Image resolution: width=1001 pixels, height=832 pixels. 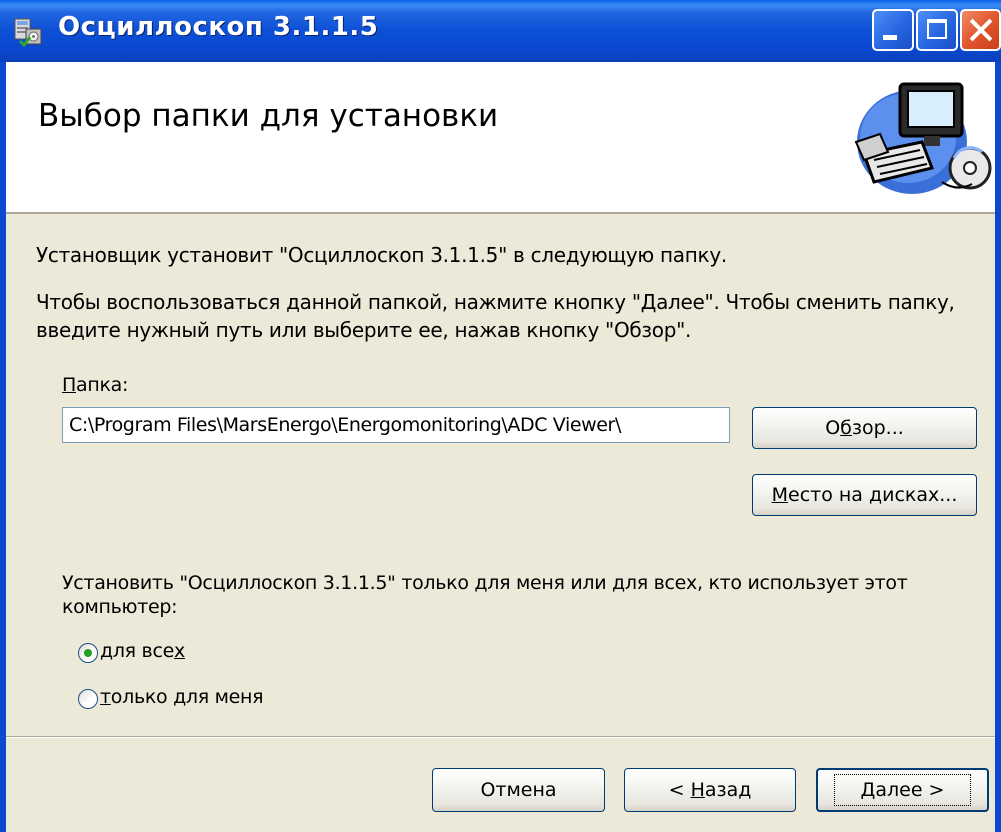 What do you see at coordinates (500, 31) in the screenshot?
I see `title-bar: Осциллоскоп 3.1.1.5` at bounding box center [500, 31].